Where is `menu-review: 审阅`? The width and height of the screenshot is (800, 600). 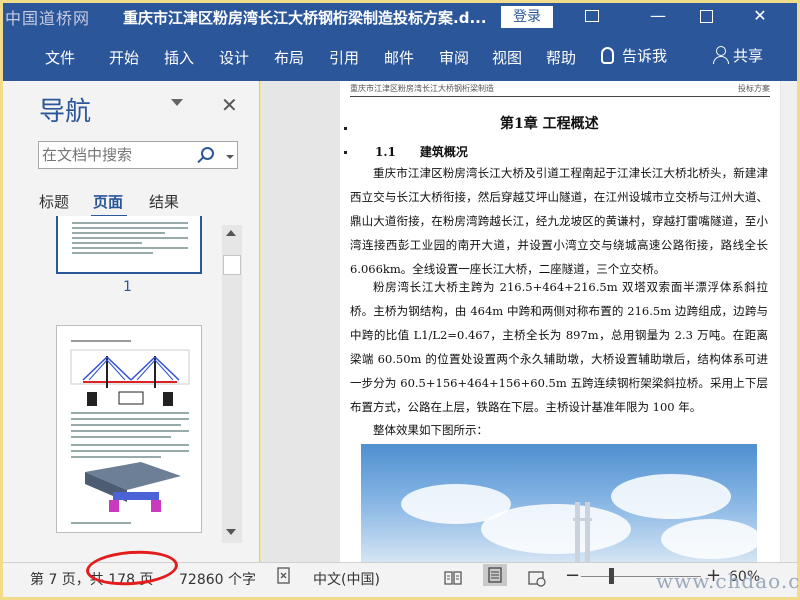
menu-review: 审阅 is located at coordinates (454, 57).